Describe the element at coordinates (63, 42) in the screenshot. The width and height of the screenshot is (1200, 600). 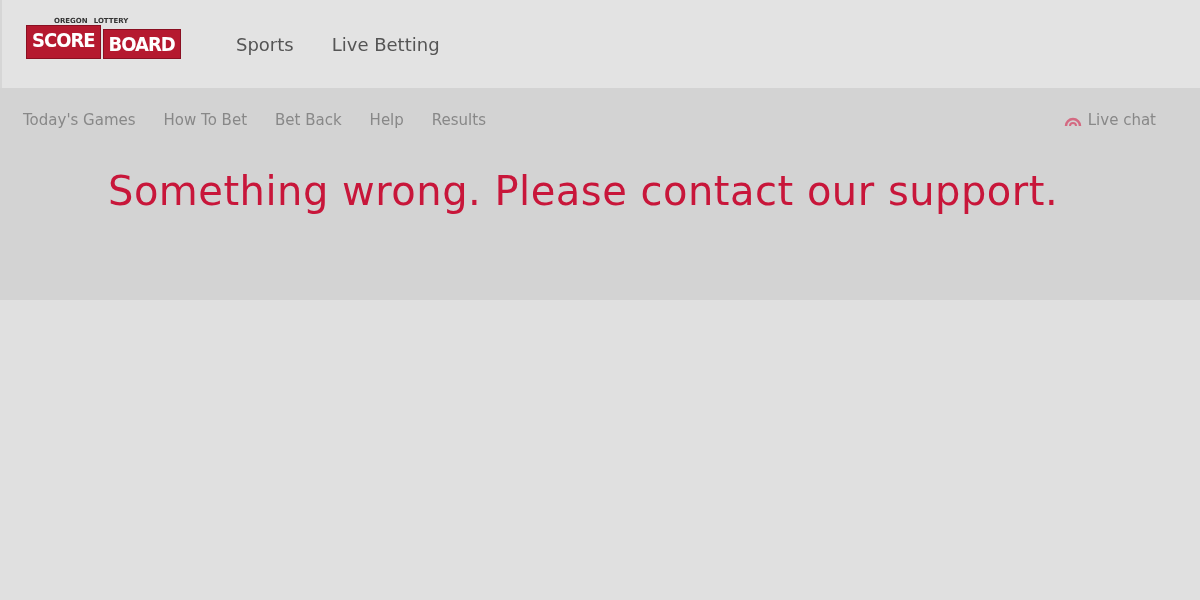
I see `logo-plate: SCORE` at that location.